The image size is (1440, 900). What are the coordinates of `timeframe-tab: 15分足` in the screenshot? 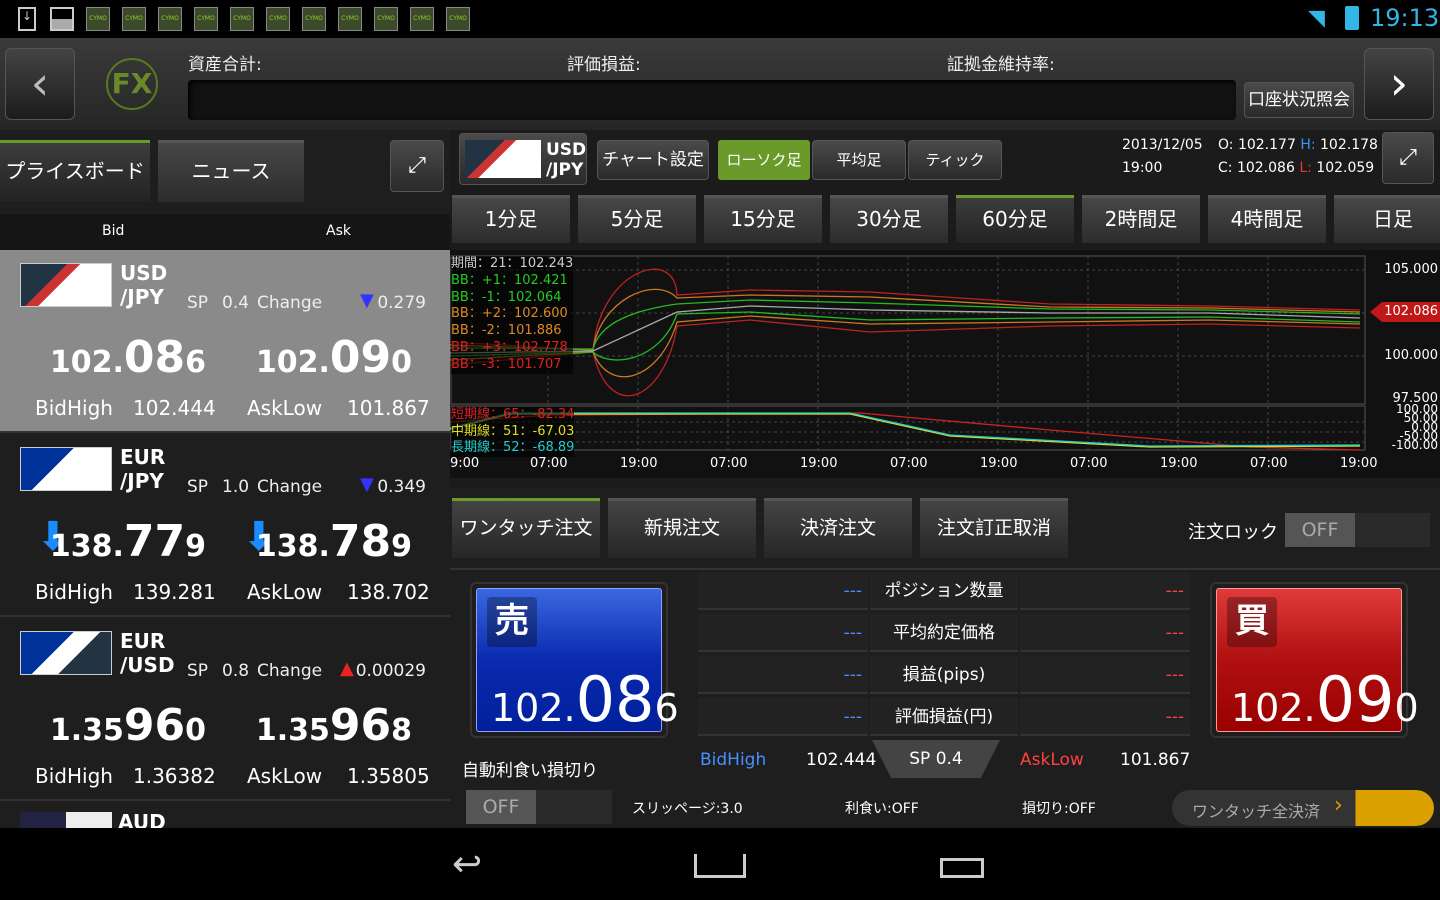 It's located at (763, 219).